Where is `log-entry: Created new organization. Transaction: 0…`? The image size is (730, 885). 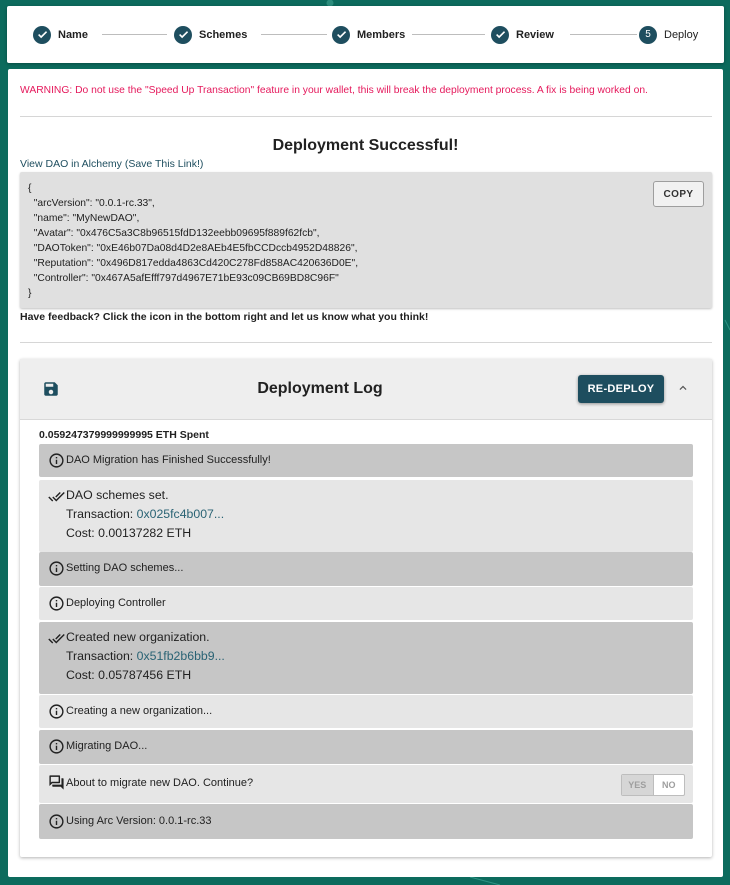 log-entry: Created new organization. Transaction: 0… is located at coordinates (366, 658).